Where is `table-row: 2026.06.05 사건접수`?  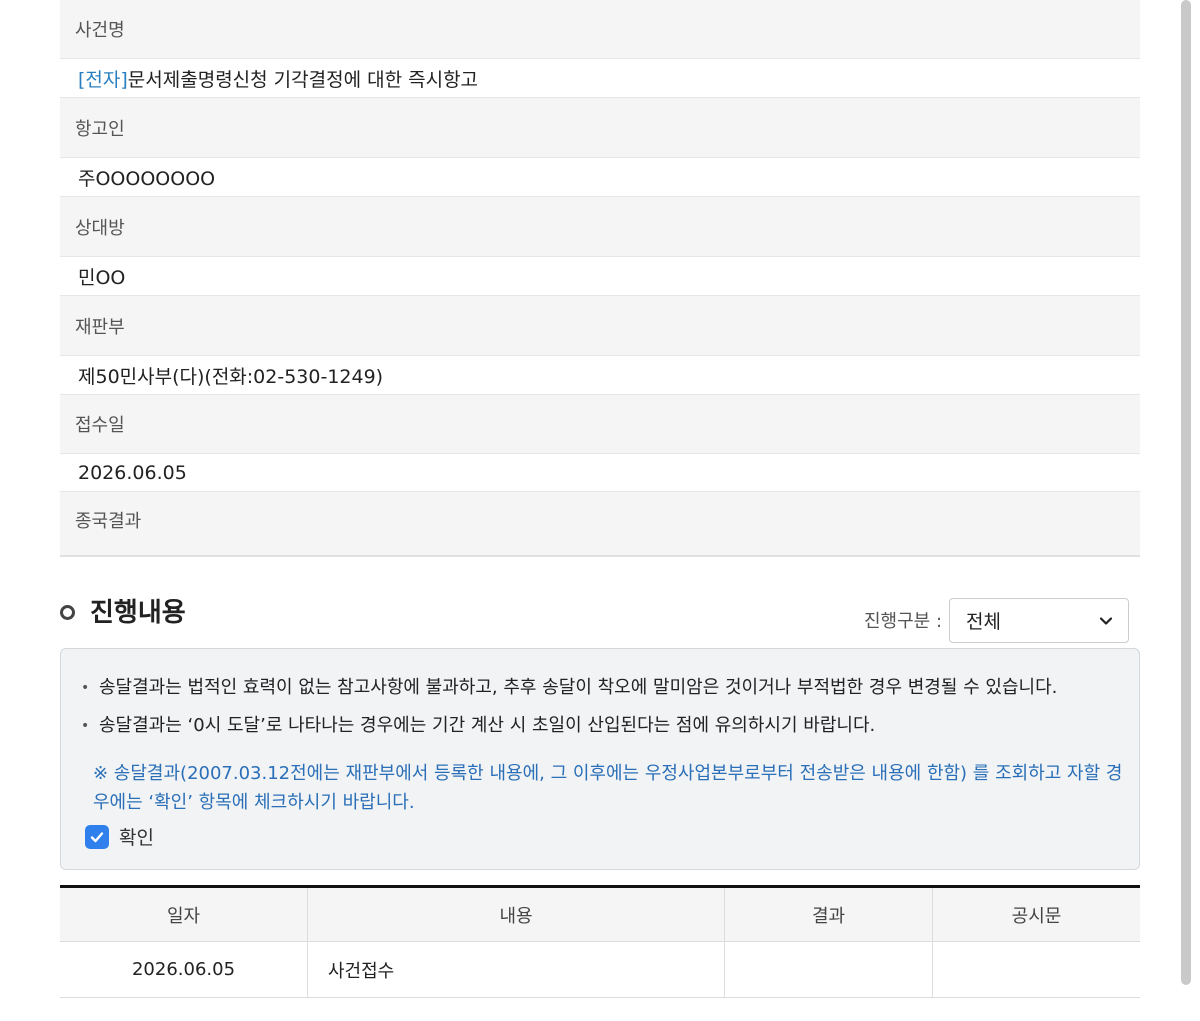 table-row: 2026.06.05 사건접수 is located at coordinates (600, 970).